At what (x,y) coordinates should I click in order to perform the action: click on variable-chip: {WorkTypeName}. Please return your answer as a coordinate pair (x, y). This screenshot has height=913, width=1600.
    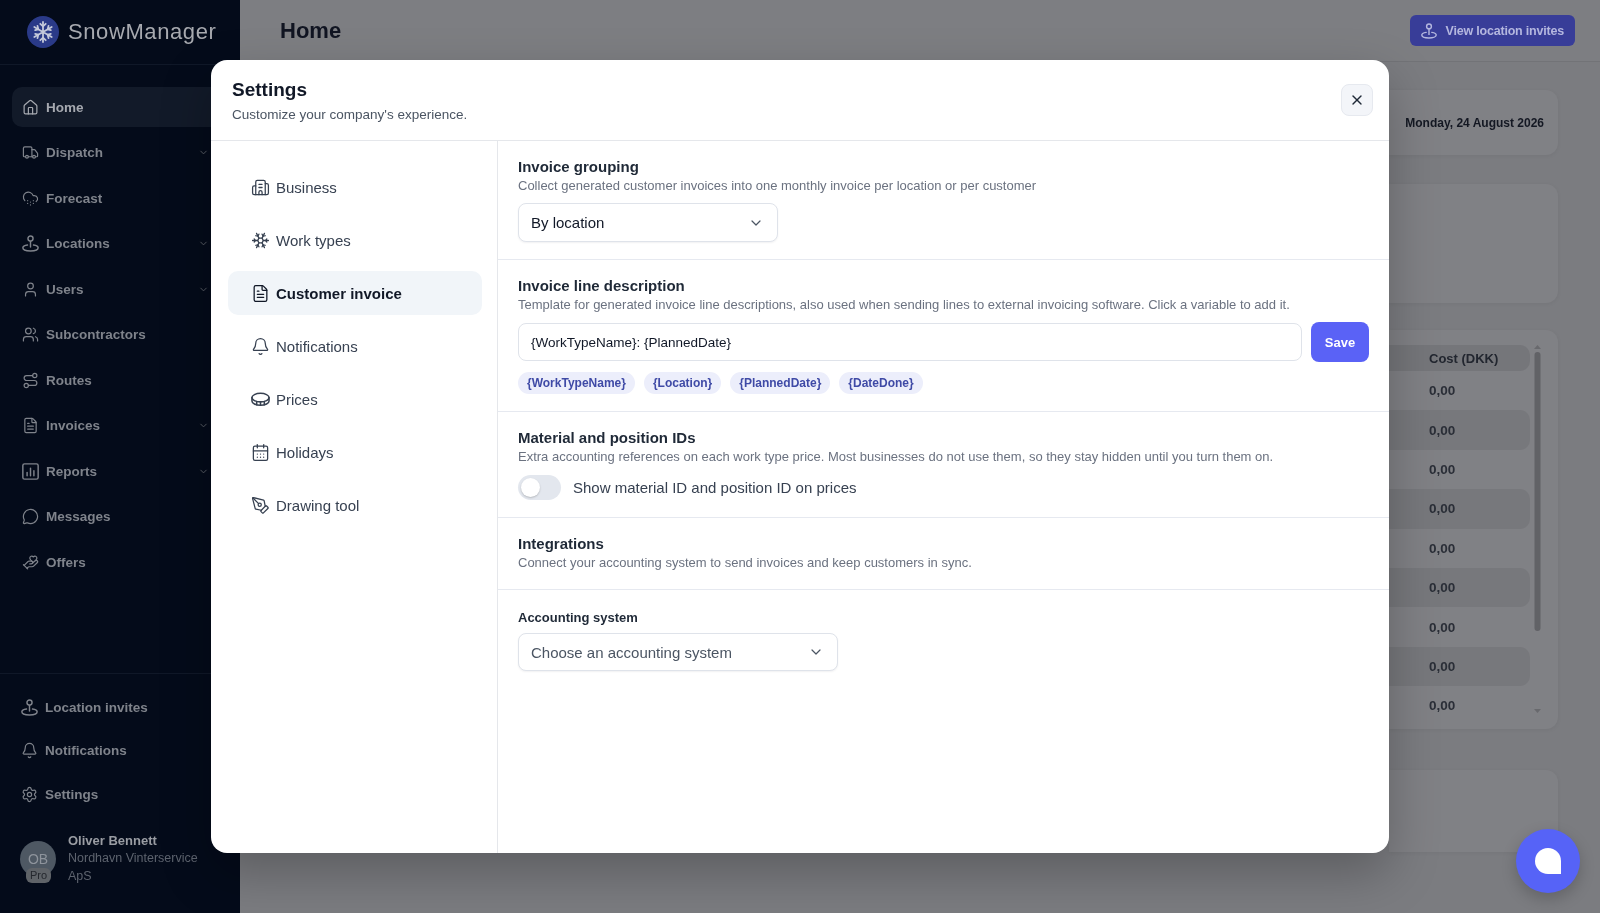
    Looking at the image, I should click on (576, 383).